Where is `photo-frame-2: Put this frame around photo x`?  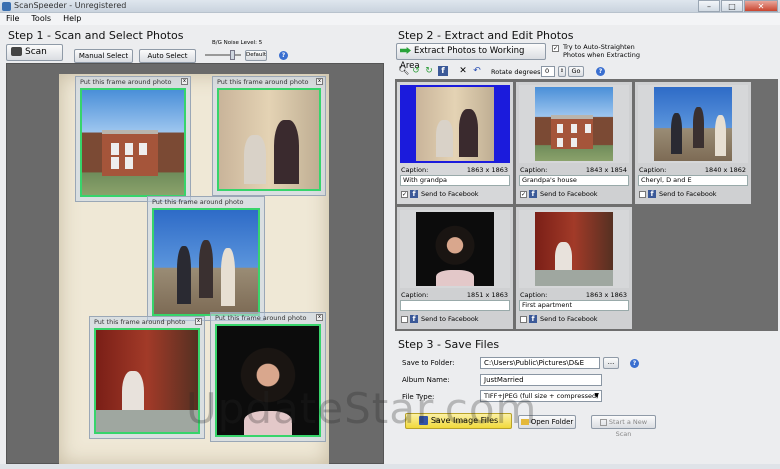 photo-frame-2: Put this frame around photo x is located at coordinates (269, 136).